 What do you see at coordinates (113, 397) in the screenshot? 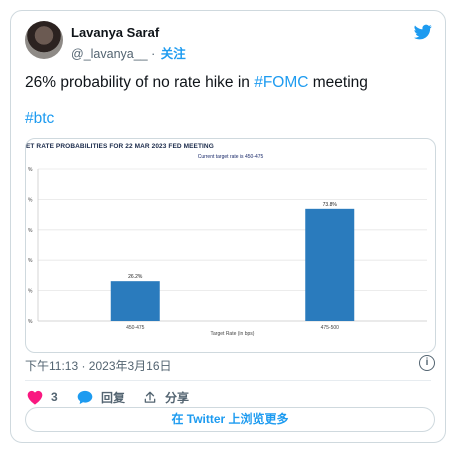
I see `reply-label: 回复` at bounding box center [113, 397].